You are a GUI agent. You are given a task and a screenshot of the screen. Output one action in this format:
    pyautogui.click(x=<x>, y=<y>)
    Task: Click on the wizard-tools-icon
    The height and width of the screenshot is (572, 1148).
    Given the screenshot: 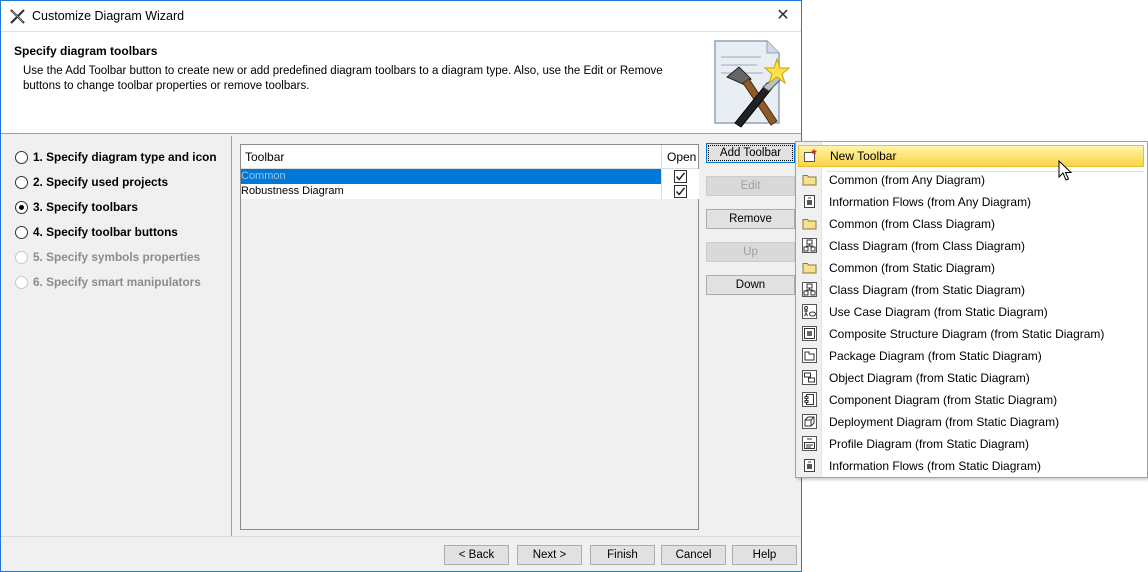 What is the action you would take?
    pyautogui.click(x=752, y=84)
    